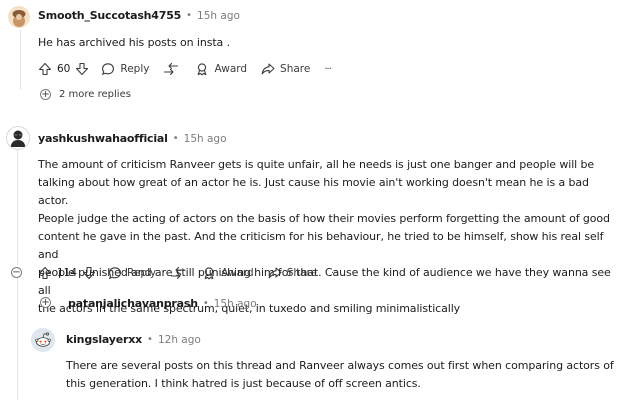  Describe the element at coordinates (179, 340) in the screenshot. I see `timestamp: 12h ago` at that location.